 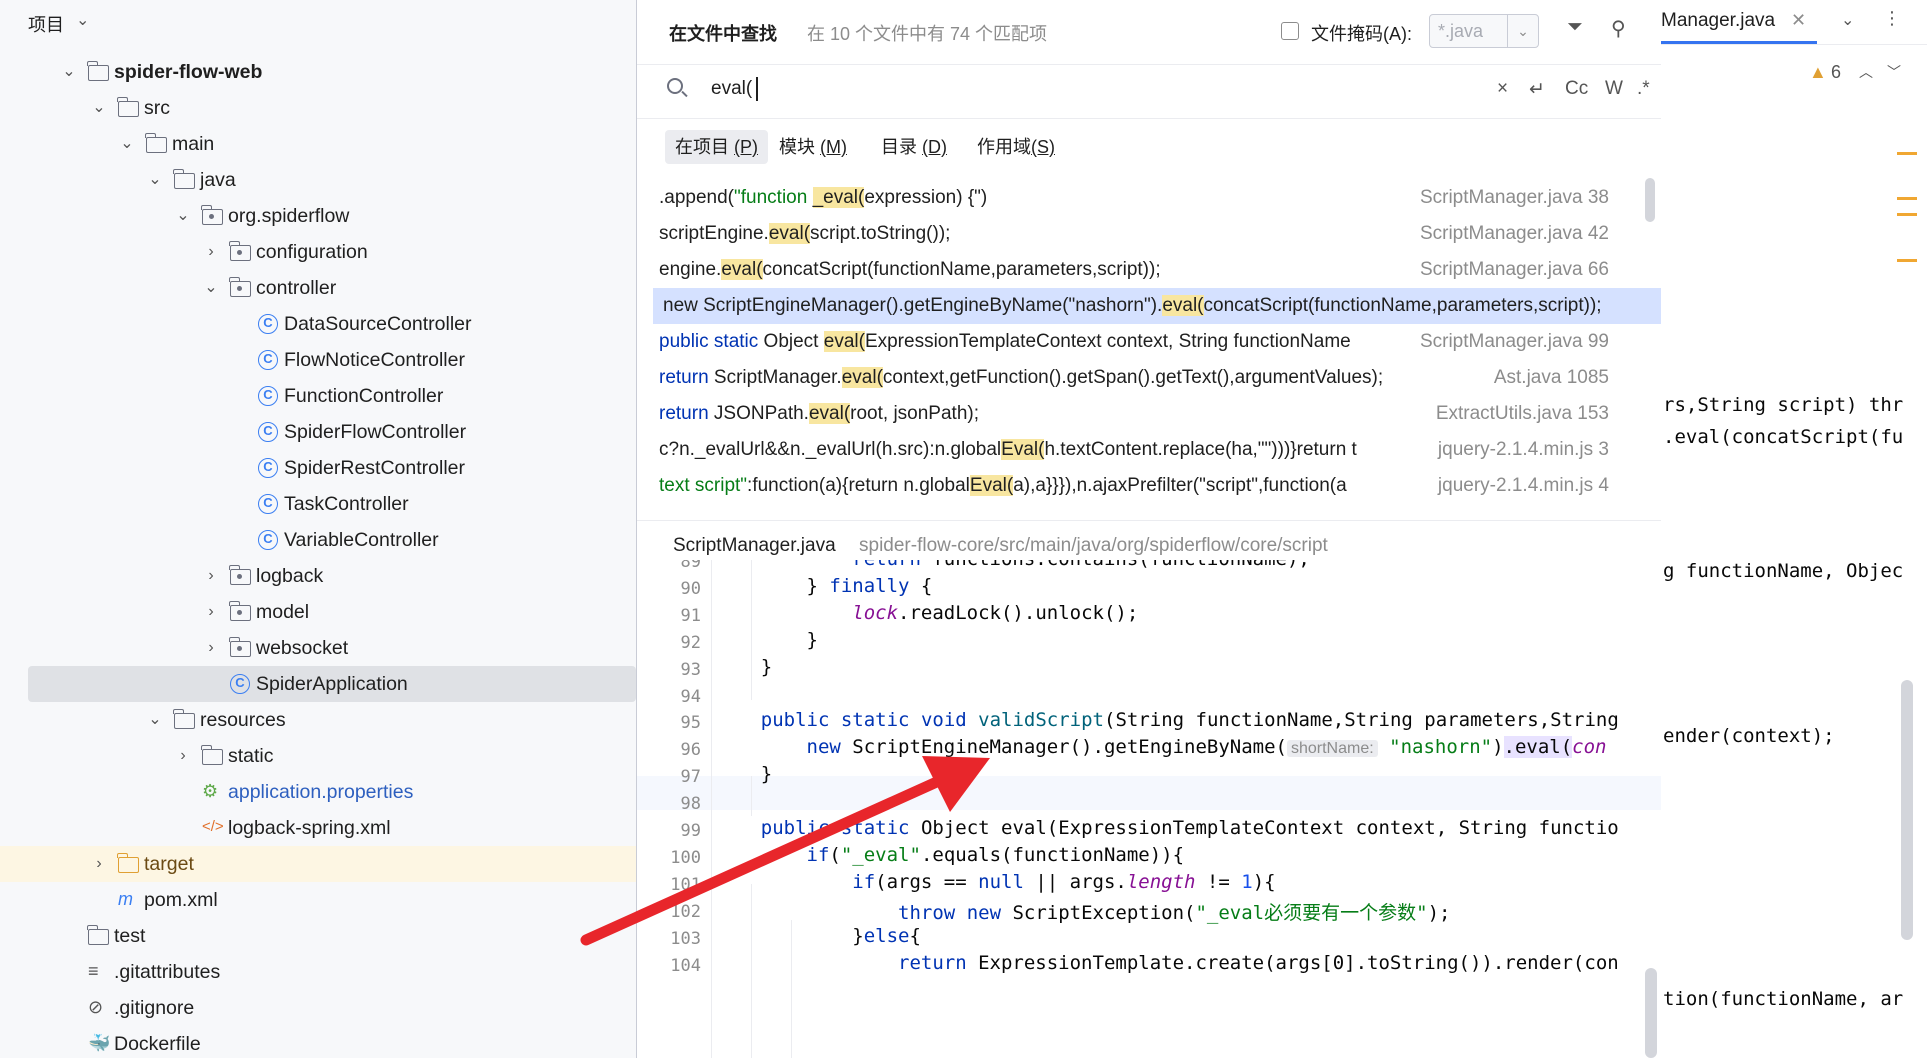 What do you see at coordinates (318, 468) in the screenshot?
I see `tree-item: C SpiderRestController` at bounding box center [318, 468].